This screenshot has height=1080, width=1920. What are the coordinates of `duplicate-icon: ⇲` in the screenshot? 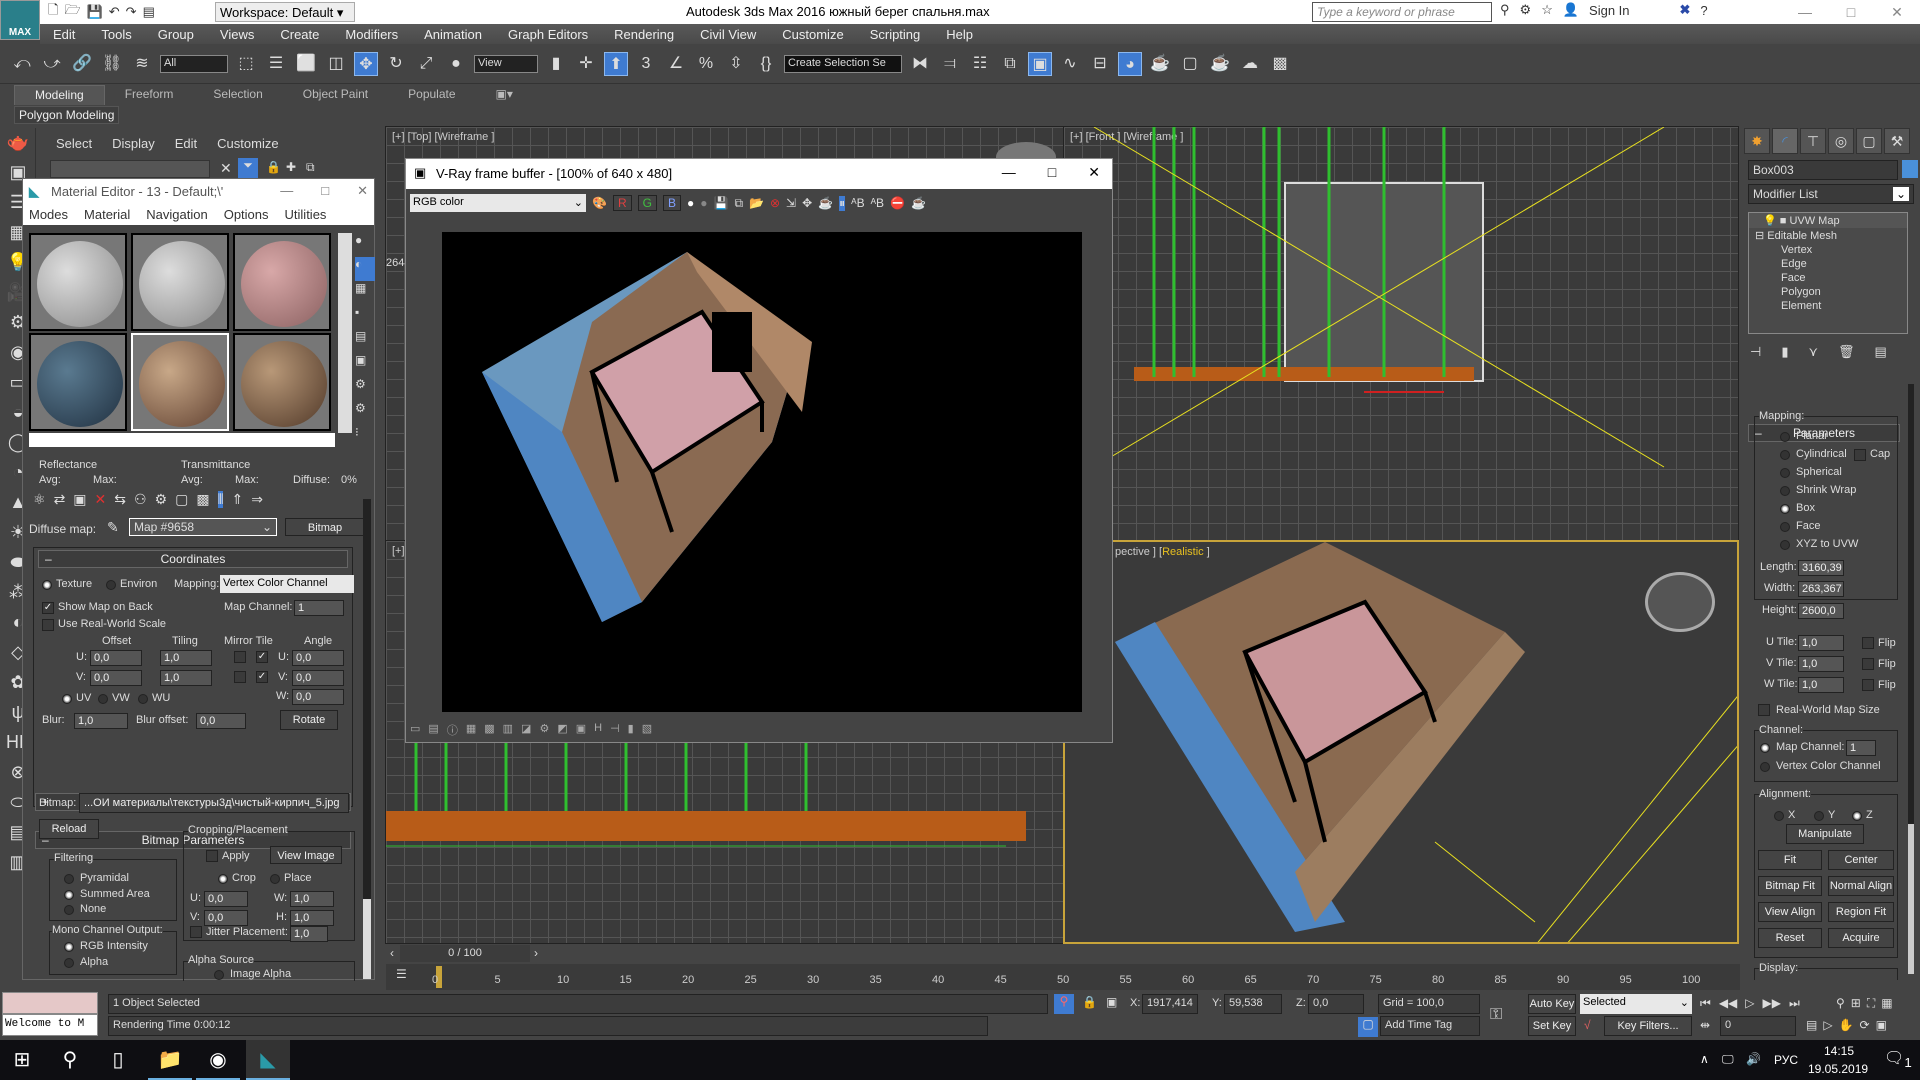 It's located at (791, 203).